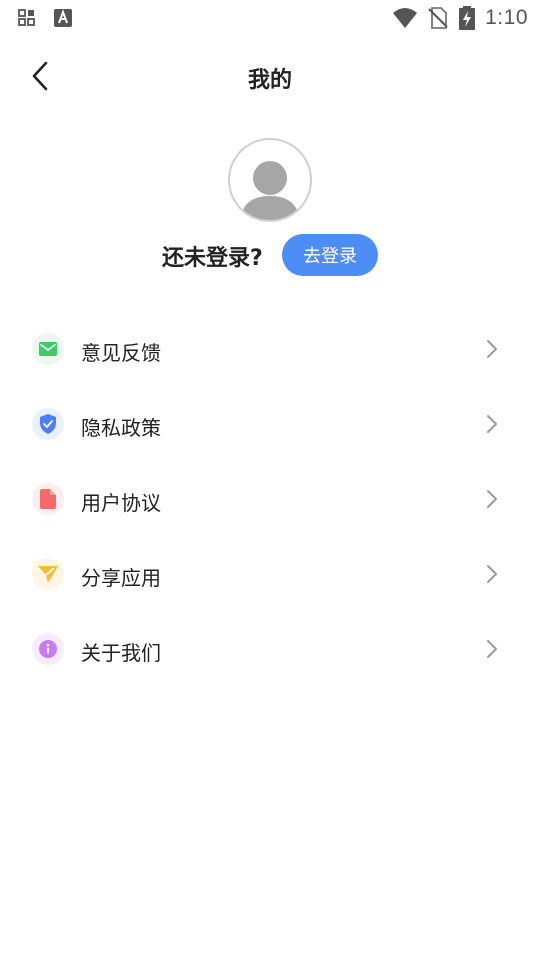  I want to click on text-a-icon, so click(63, 20).